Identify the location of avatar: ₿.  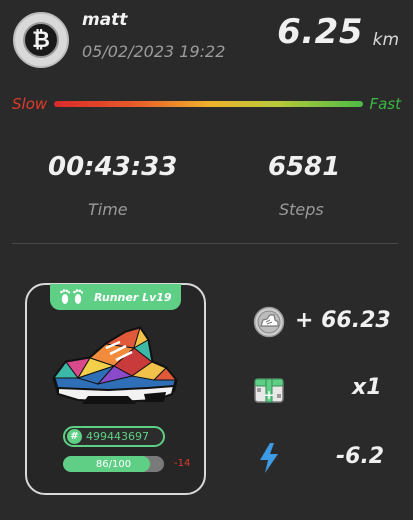
(41, 40).